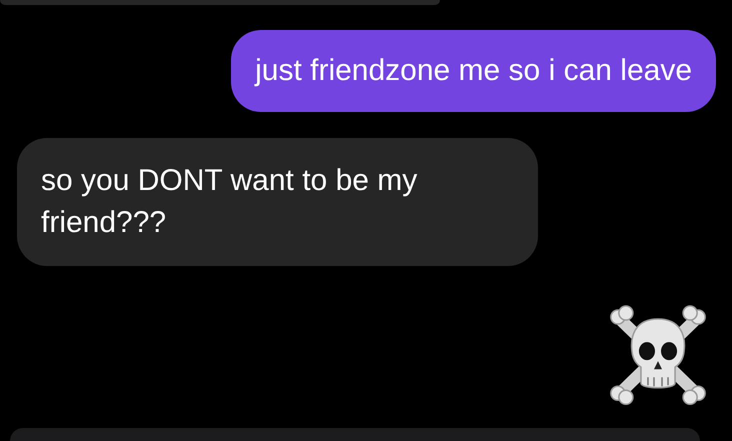 The image size is (732, 441). Describe the element at coordinates (473, 71) in the screenshot. I see `message-bubble: just friendzone me so i can leave` at that location.